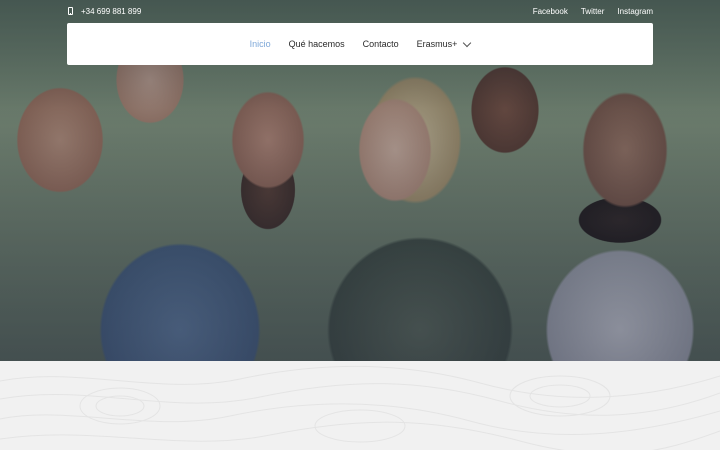  Describe the element at coordinates (437, 44) in the screenshot. I see `nav-item-label: Erasmus+` at that location.